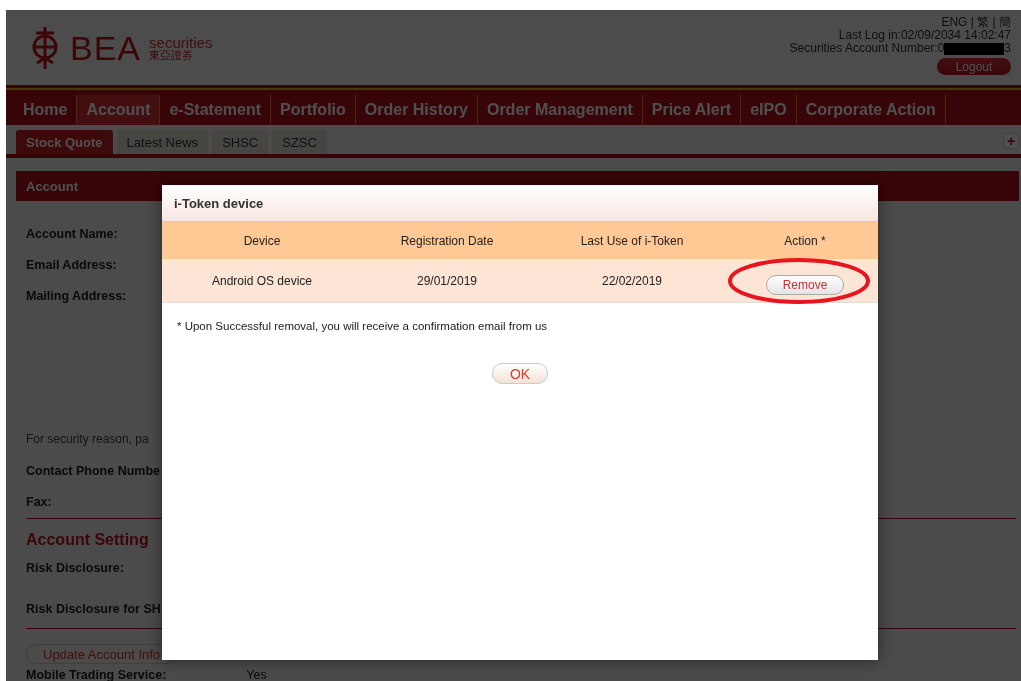  What do you see at coordinates (71, 266) in the screenshot?
I see `field-label: Email Address:` at bounding box center [71, 266].